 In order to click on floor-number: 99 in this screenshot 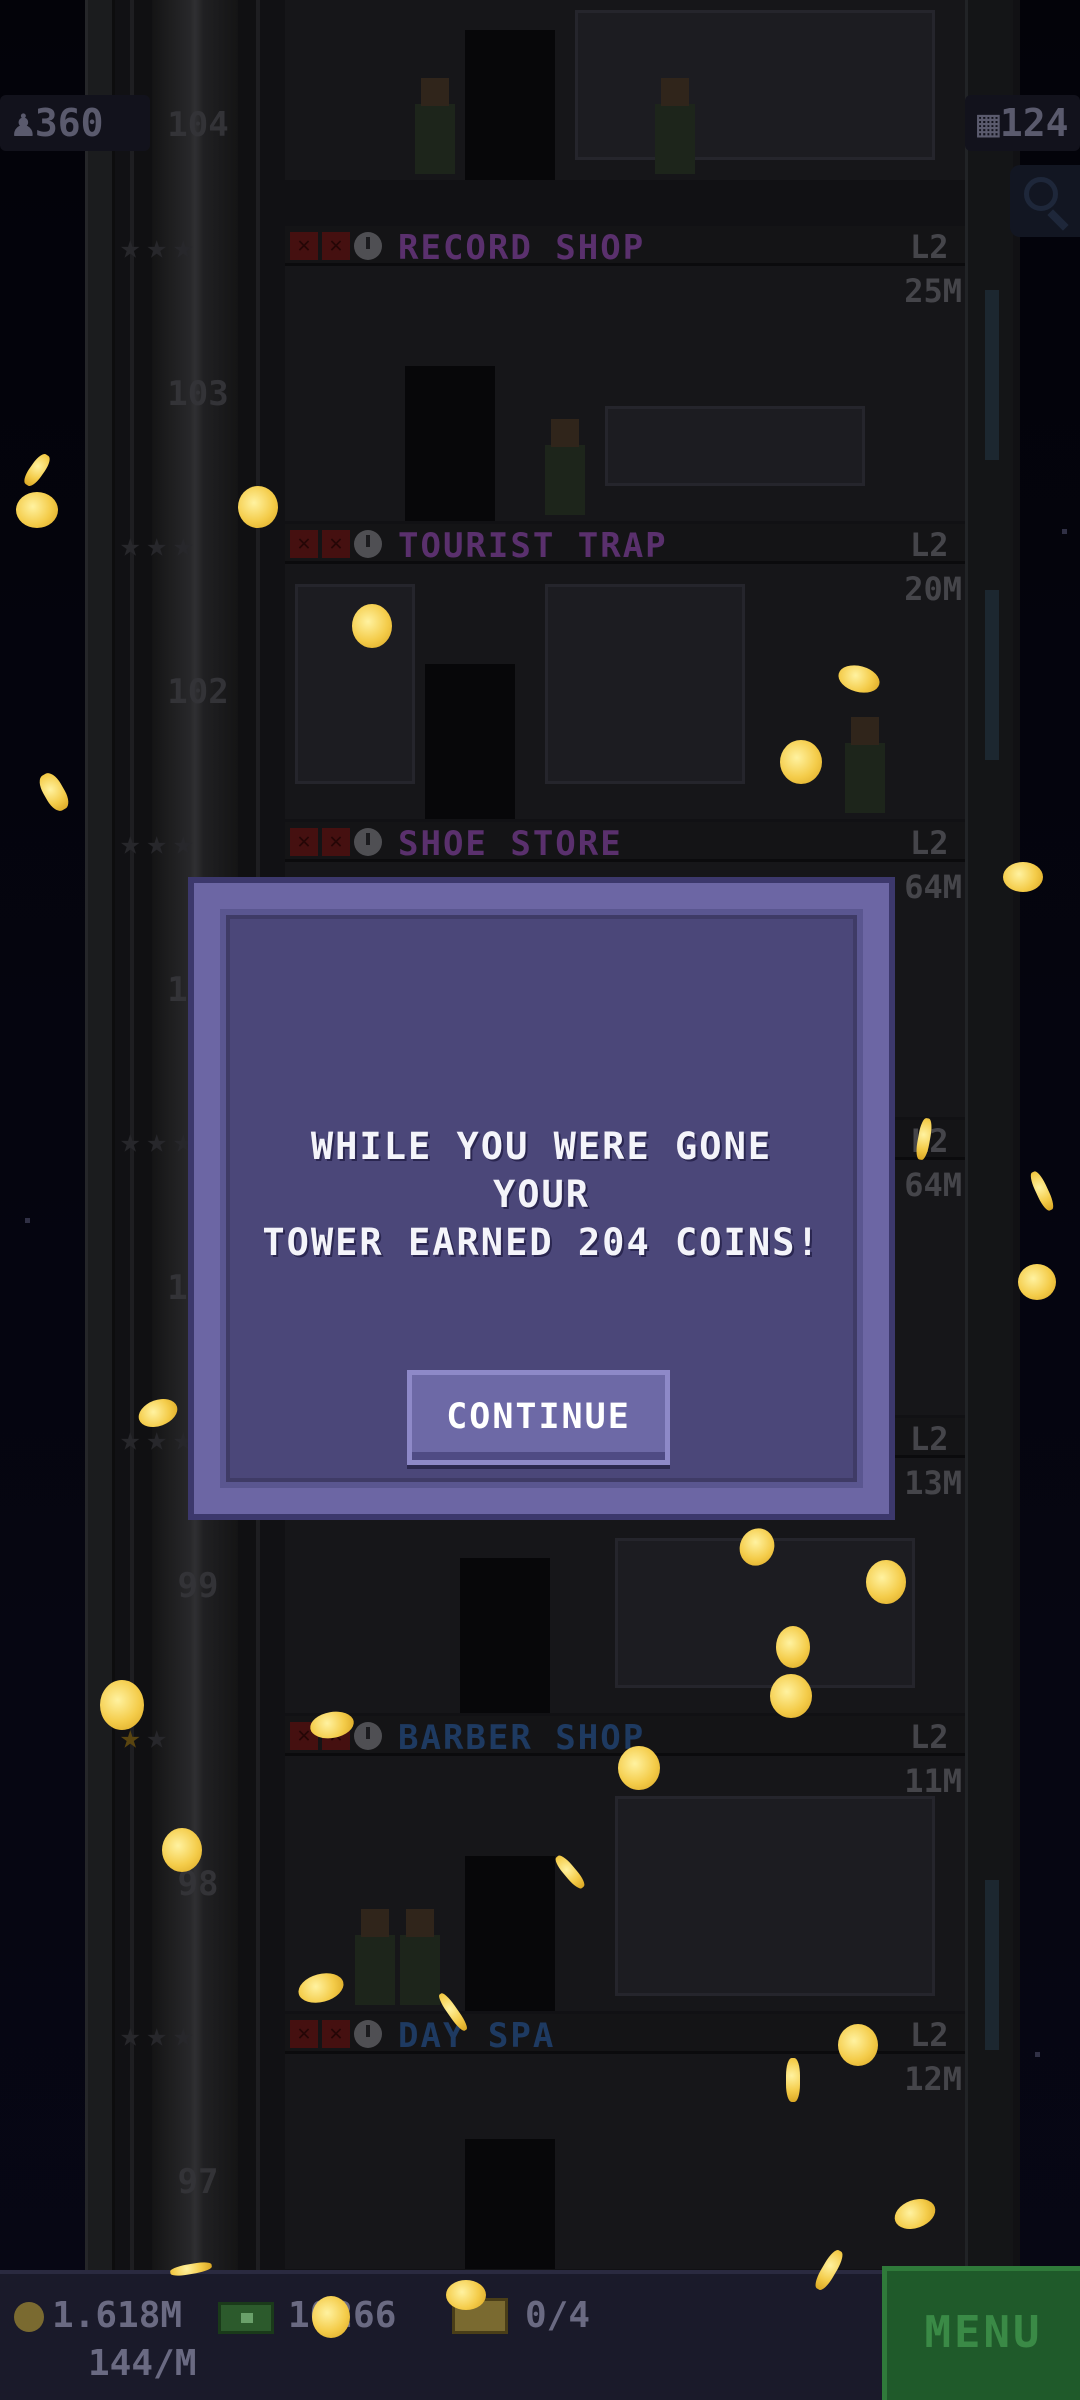, I will do `click(198, 1586)`.